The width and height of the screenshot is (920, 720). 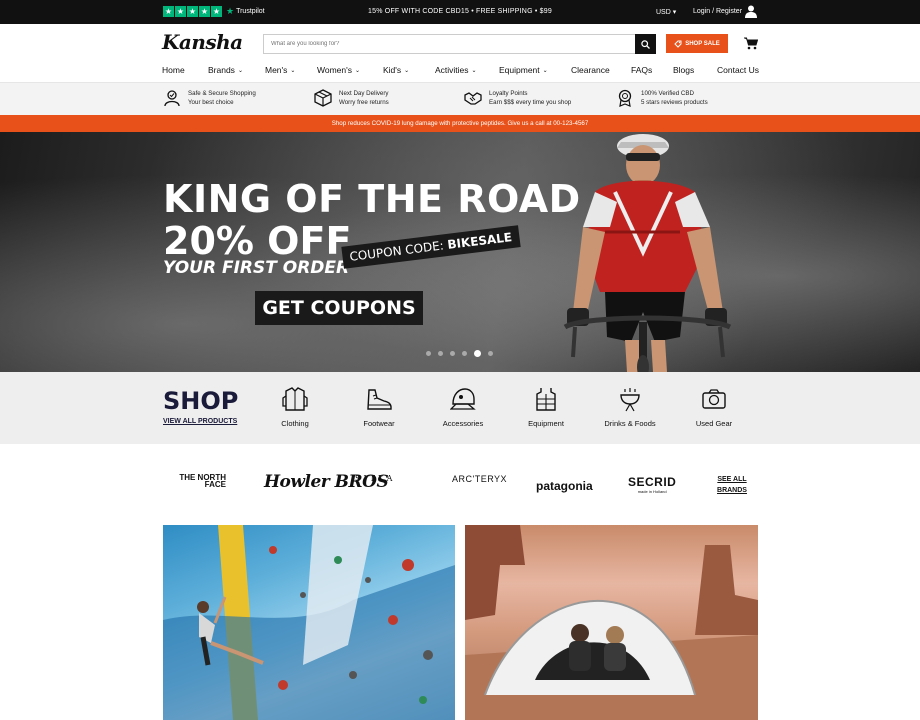 I want to click on category-used-gear: Used Gear, so click(x=714, y=407).